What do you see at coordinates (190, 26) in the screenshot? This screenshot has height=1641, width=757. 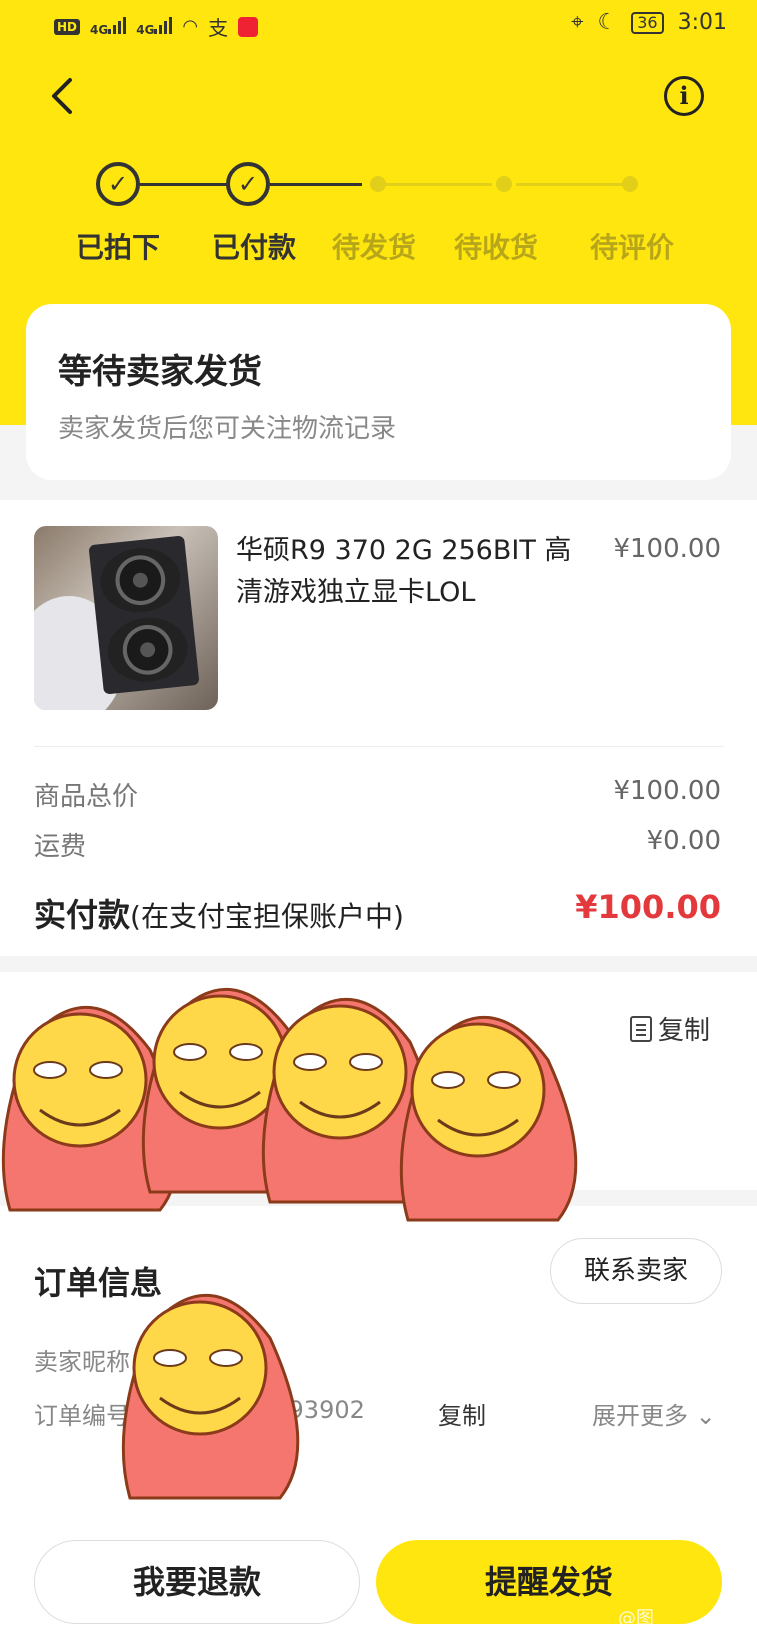 I see `wifi-icon: ◠` at bounding box center [190, 26].